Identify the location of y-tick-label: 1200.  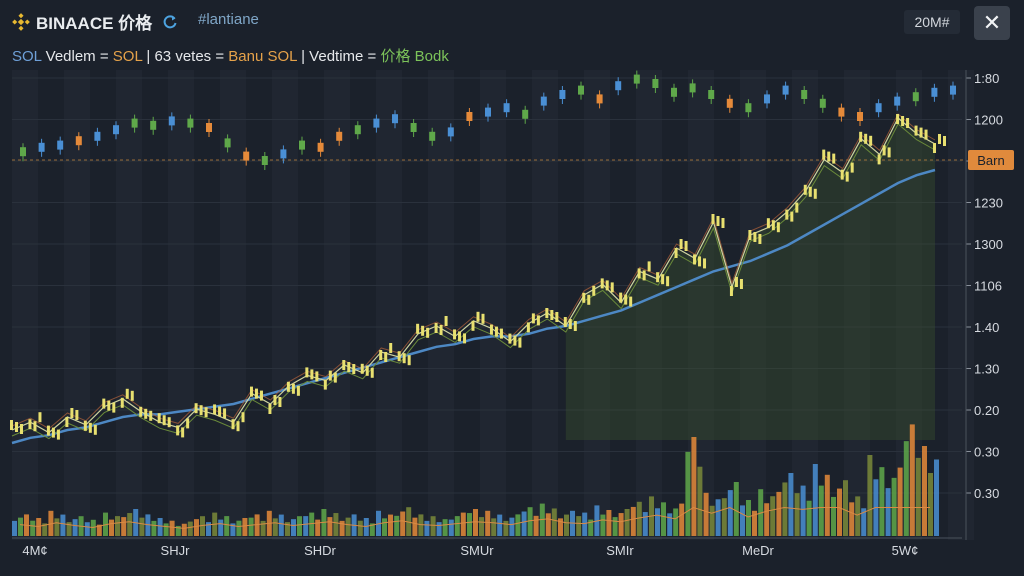
(988, 120).